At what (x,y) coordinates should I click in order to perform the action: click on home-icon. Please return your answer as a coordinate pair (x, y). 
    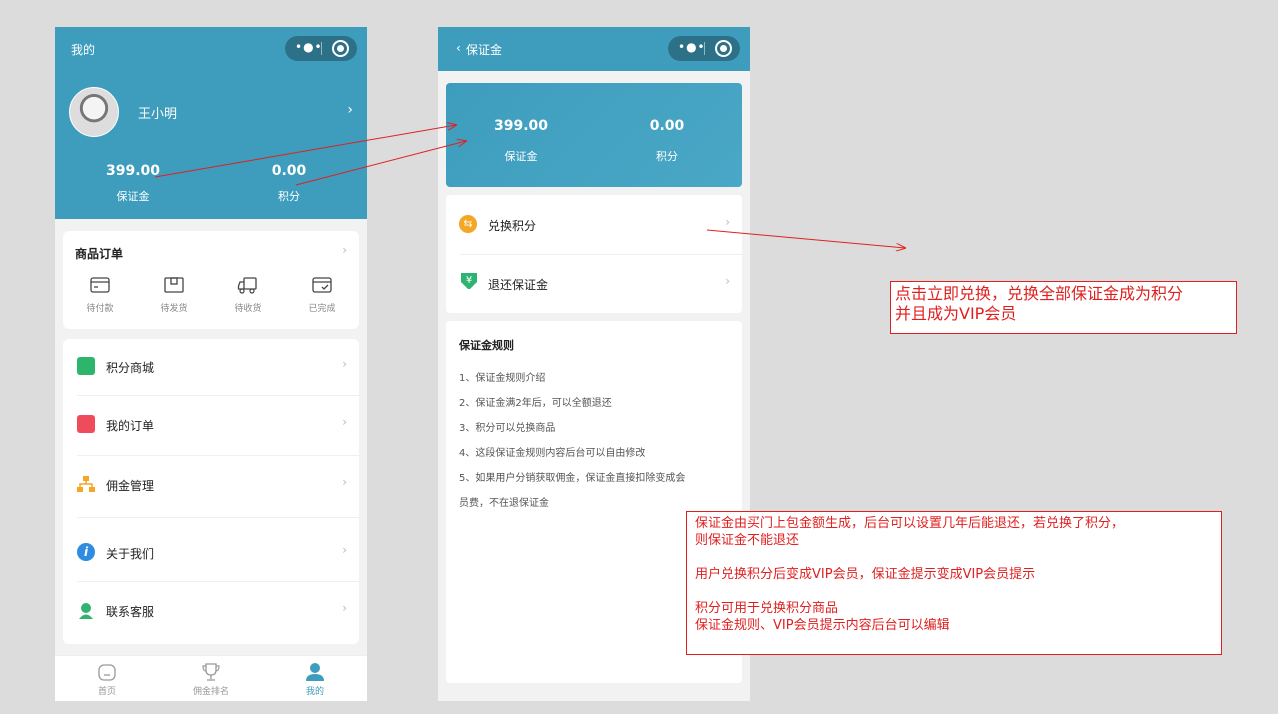
    Looking at the image, I should click on (107, 672).